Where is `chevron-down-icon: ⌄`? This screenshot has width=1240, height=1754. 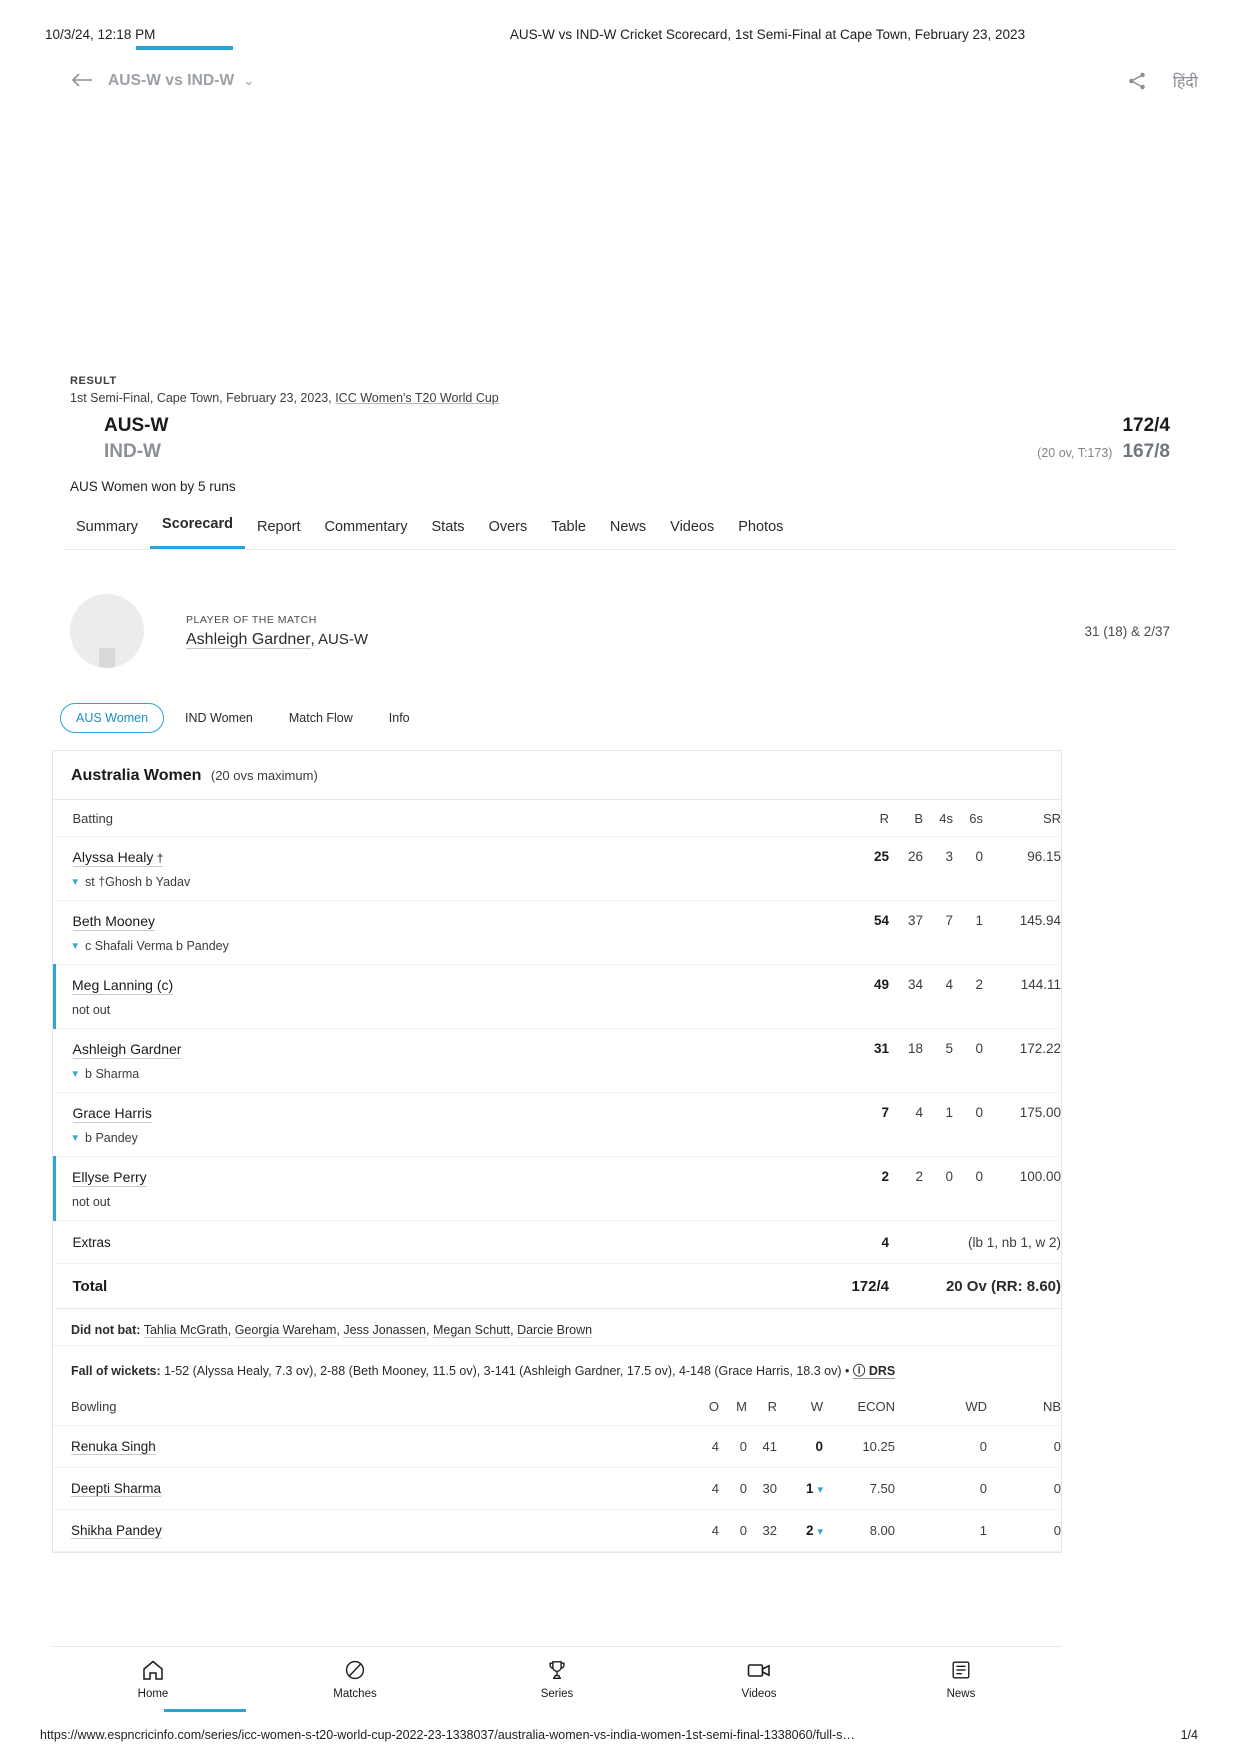 chevron-down-icon: ⌄ is located at coordinates (248, 81).